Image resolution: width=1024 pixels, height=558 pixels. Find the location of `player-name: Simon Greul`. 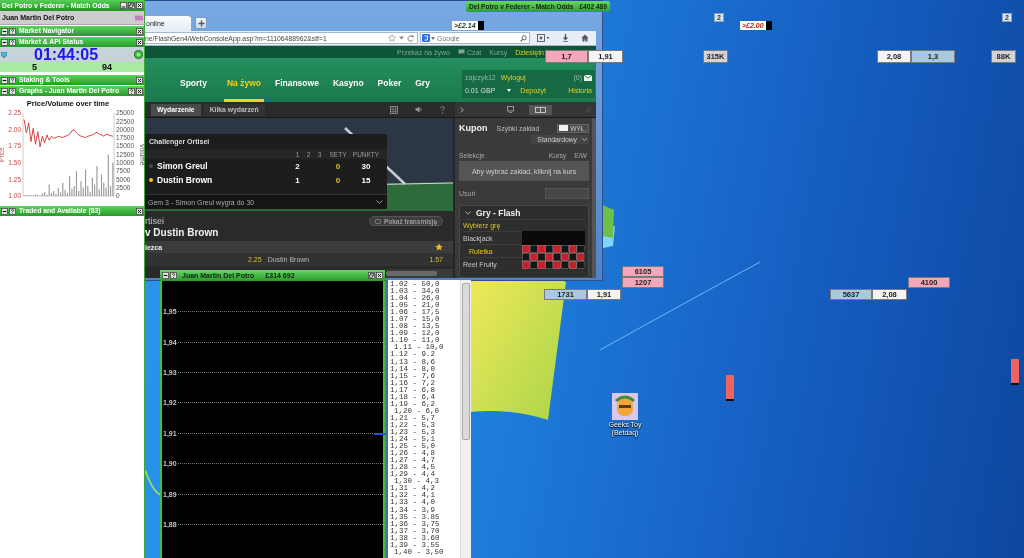

player-name: Simon Greul is located at coordinates (183, 166).